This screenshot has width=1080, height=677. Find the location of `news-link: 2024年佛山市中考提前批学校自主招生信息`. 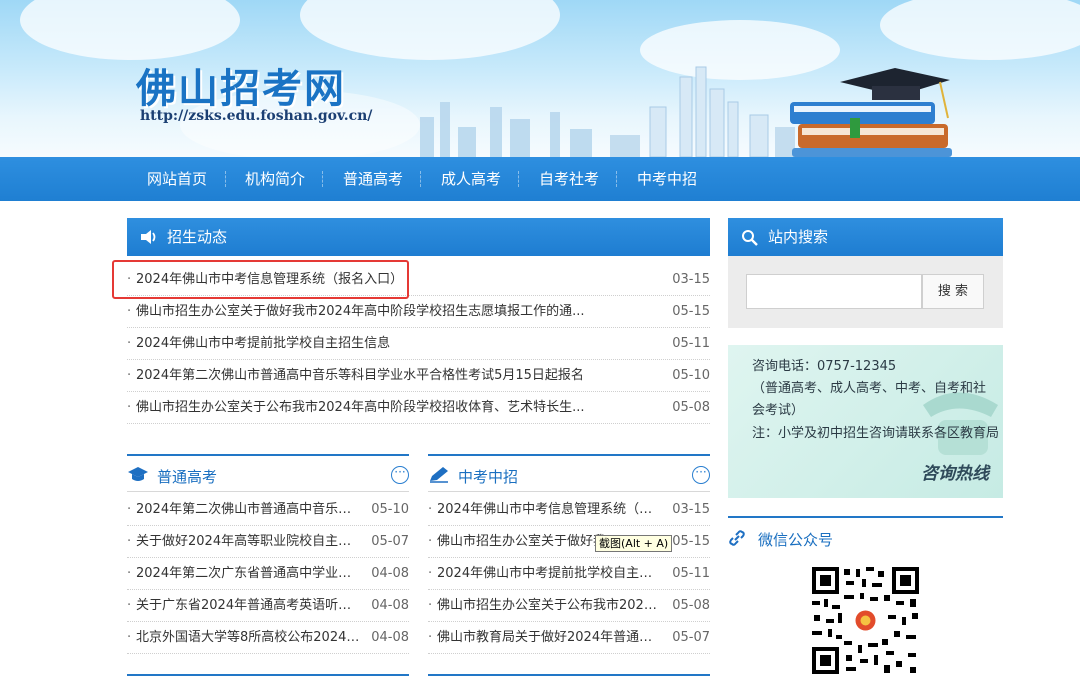

news-link: 2024年佛山市中考提前批学校自主招生信息 is located at coordinates (371, 344).